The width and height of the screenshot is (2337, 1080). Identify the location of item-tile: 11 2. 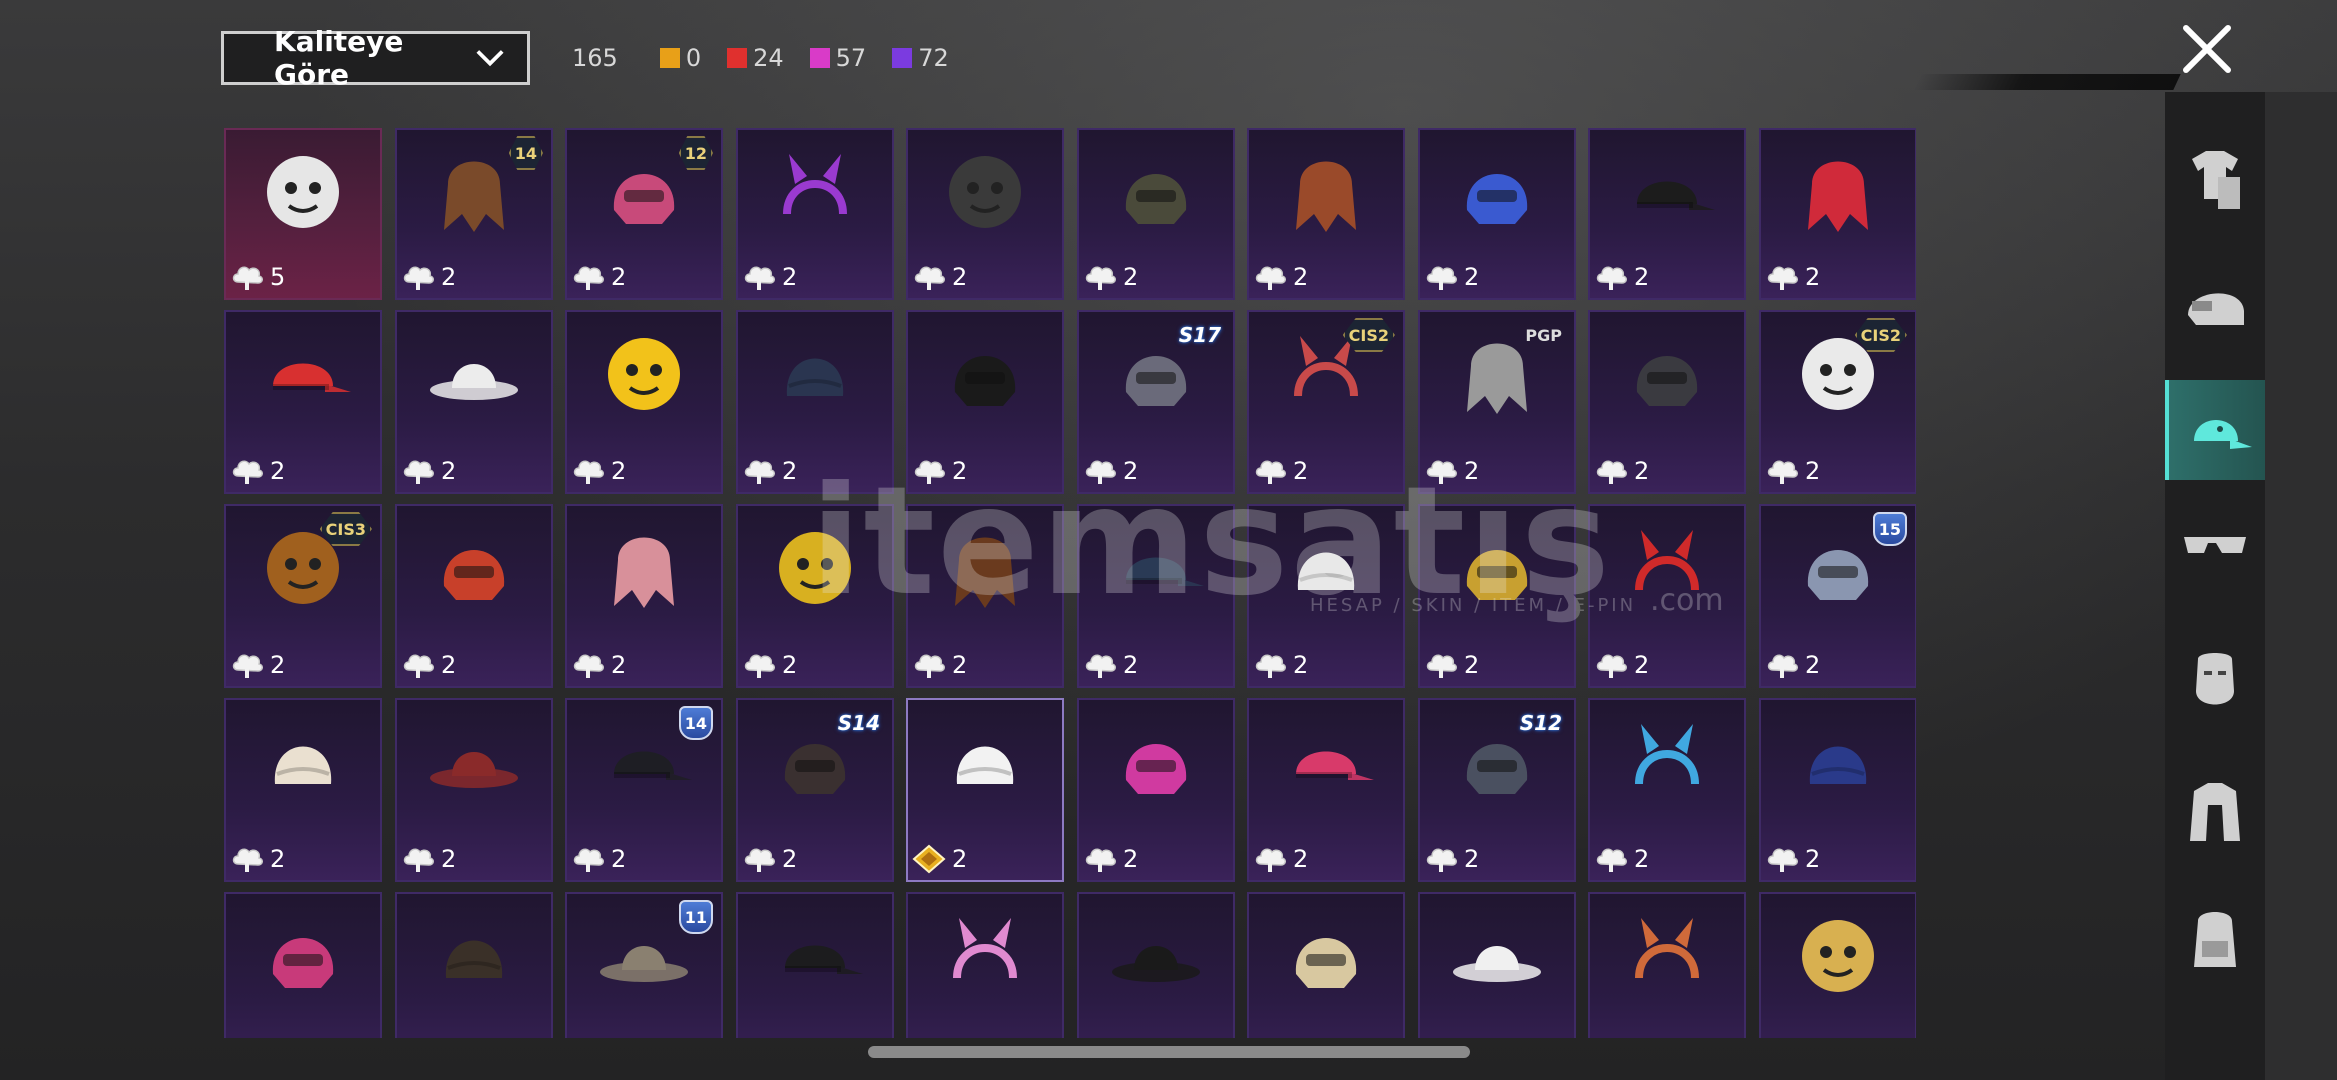
(644, 965).